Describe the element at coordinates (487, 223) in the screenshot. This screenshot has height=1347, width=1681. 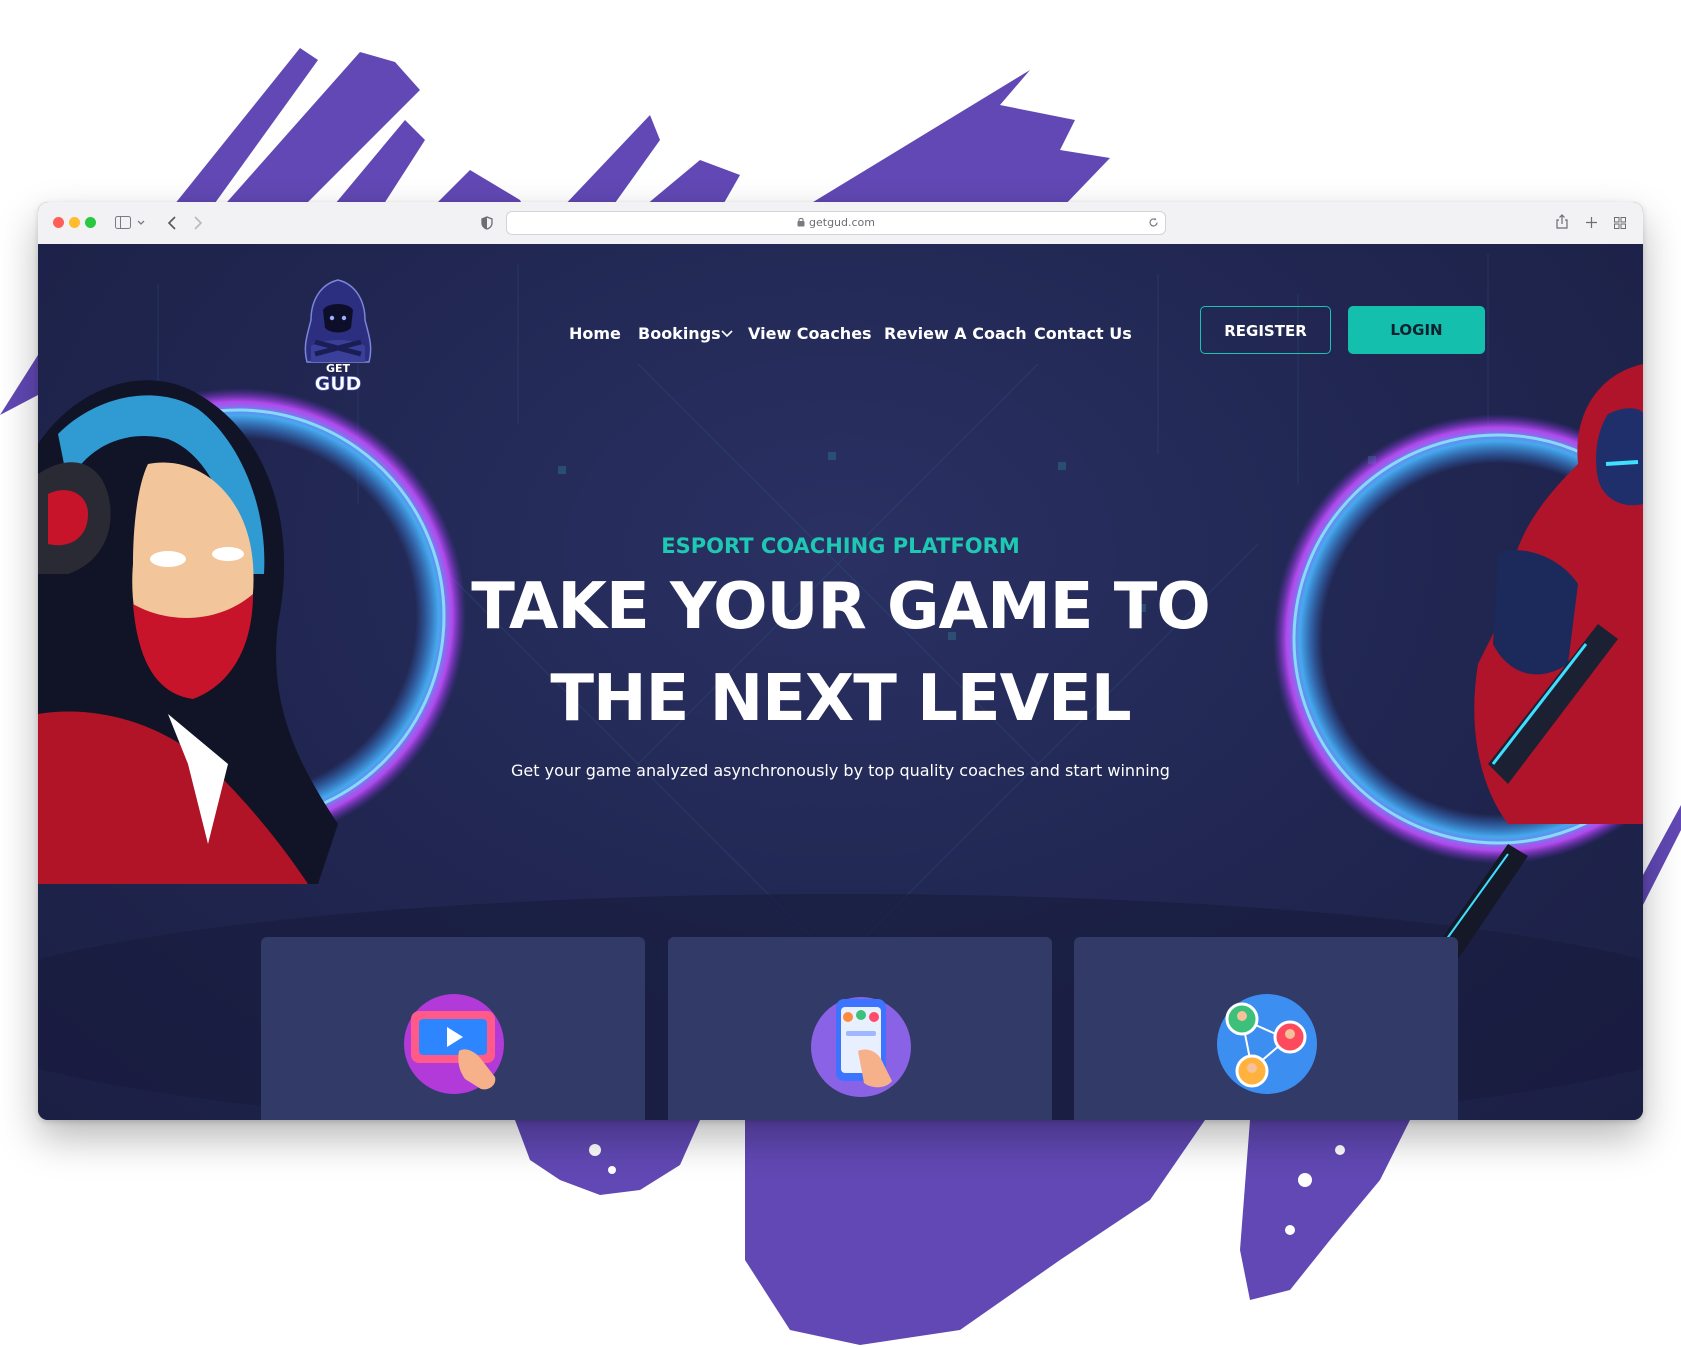
I see `shield-icon` at that location.